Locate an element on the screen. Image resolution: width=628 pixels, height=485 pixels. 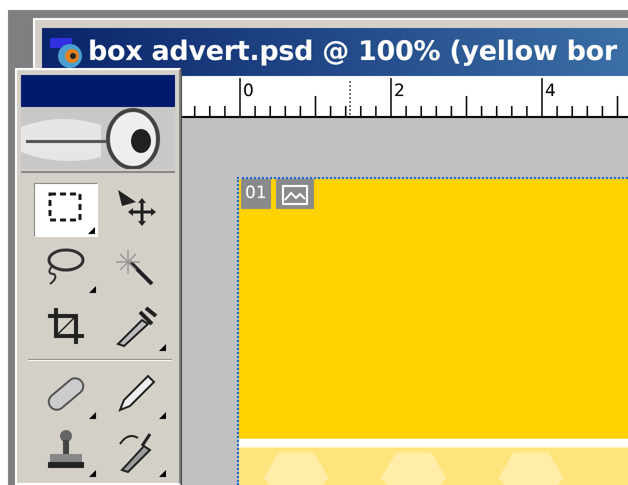
ruler-label: 4 is located at coordinates (550, 91).